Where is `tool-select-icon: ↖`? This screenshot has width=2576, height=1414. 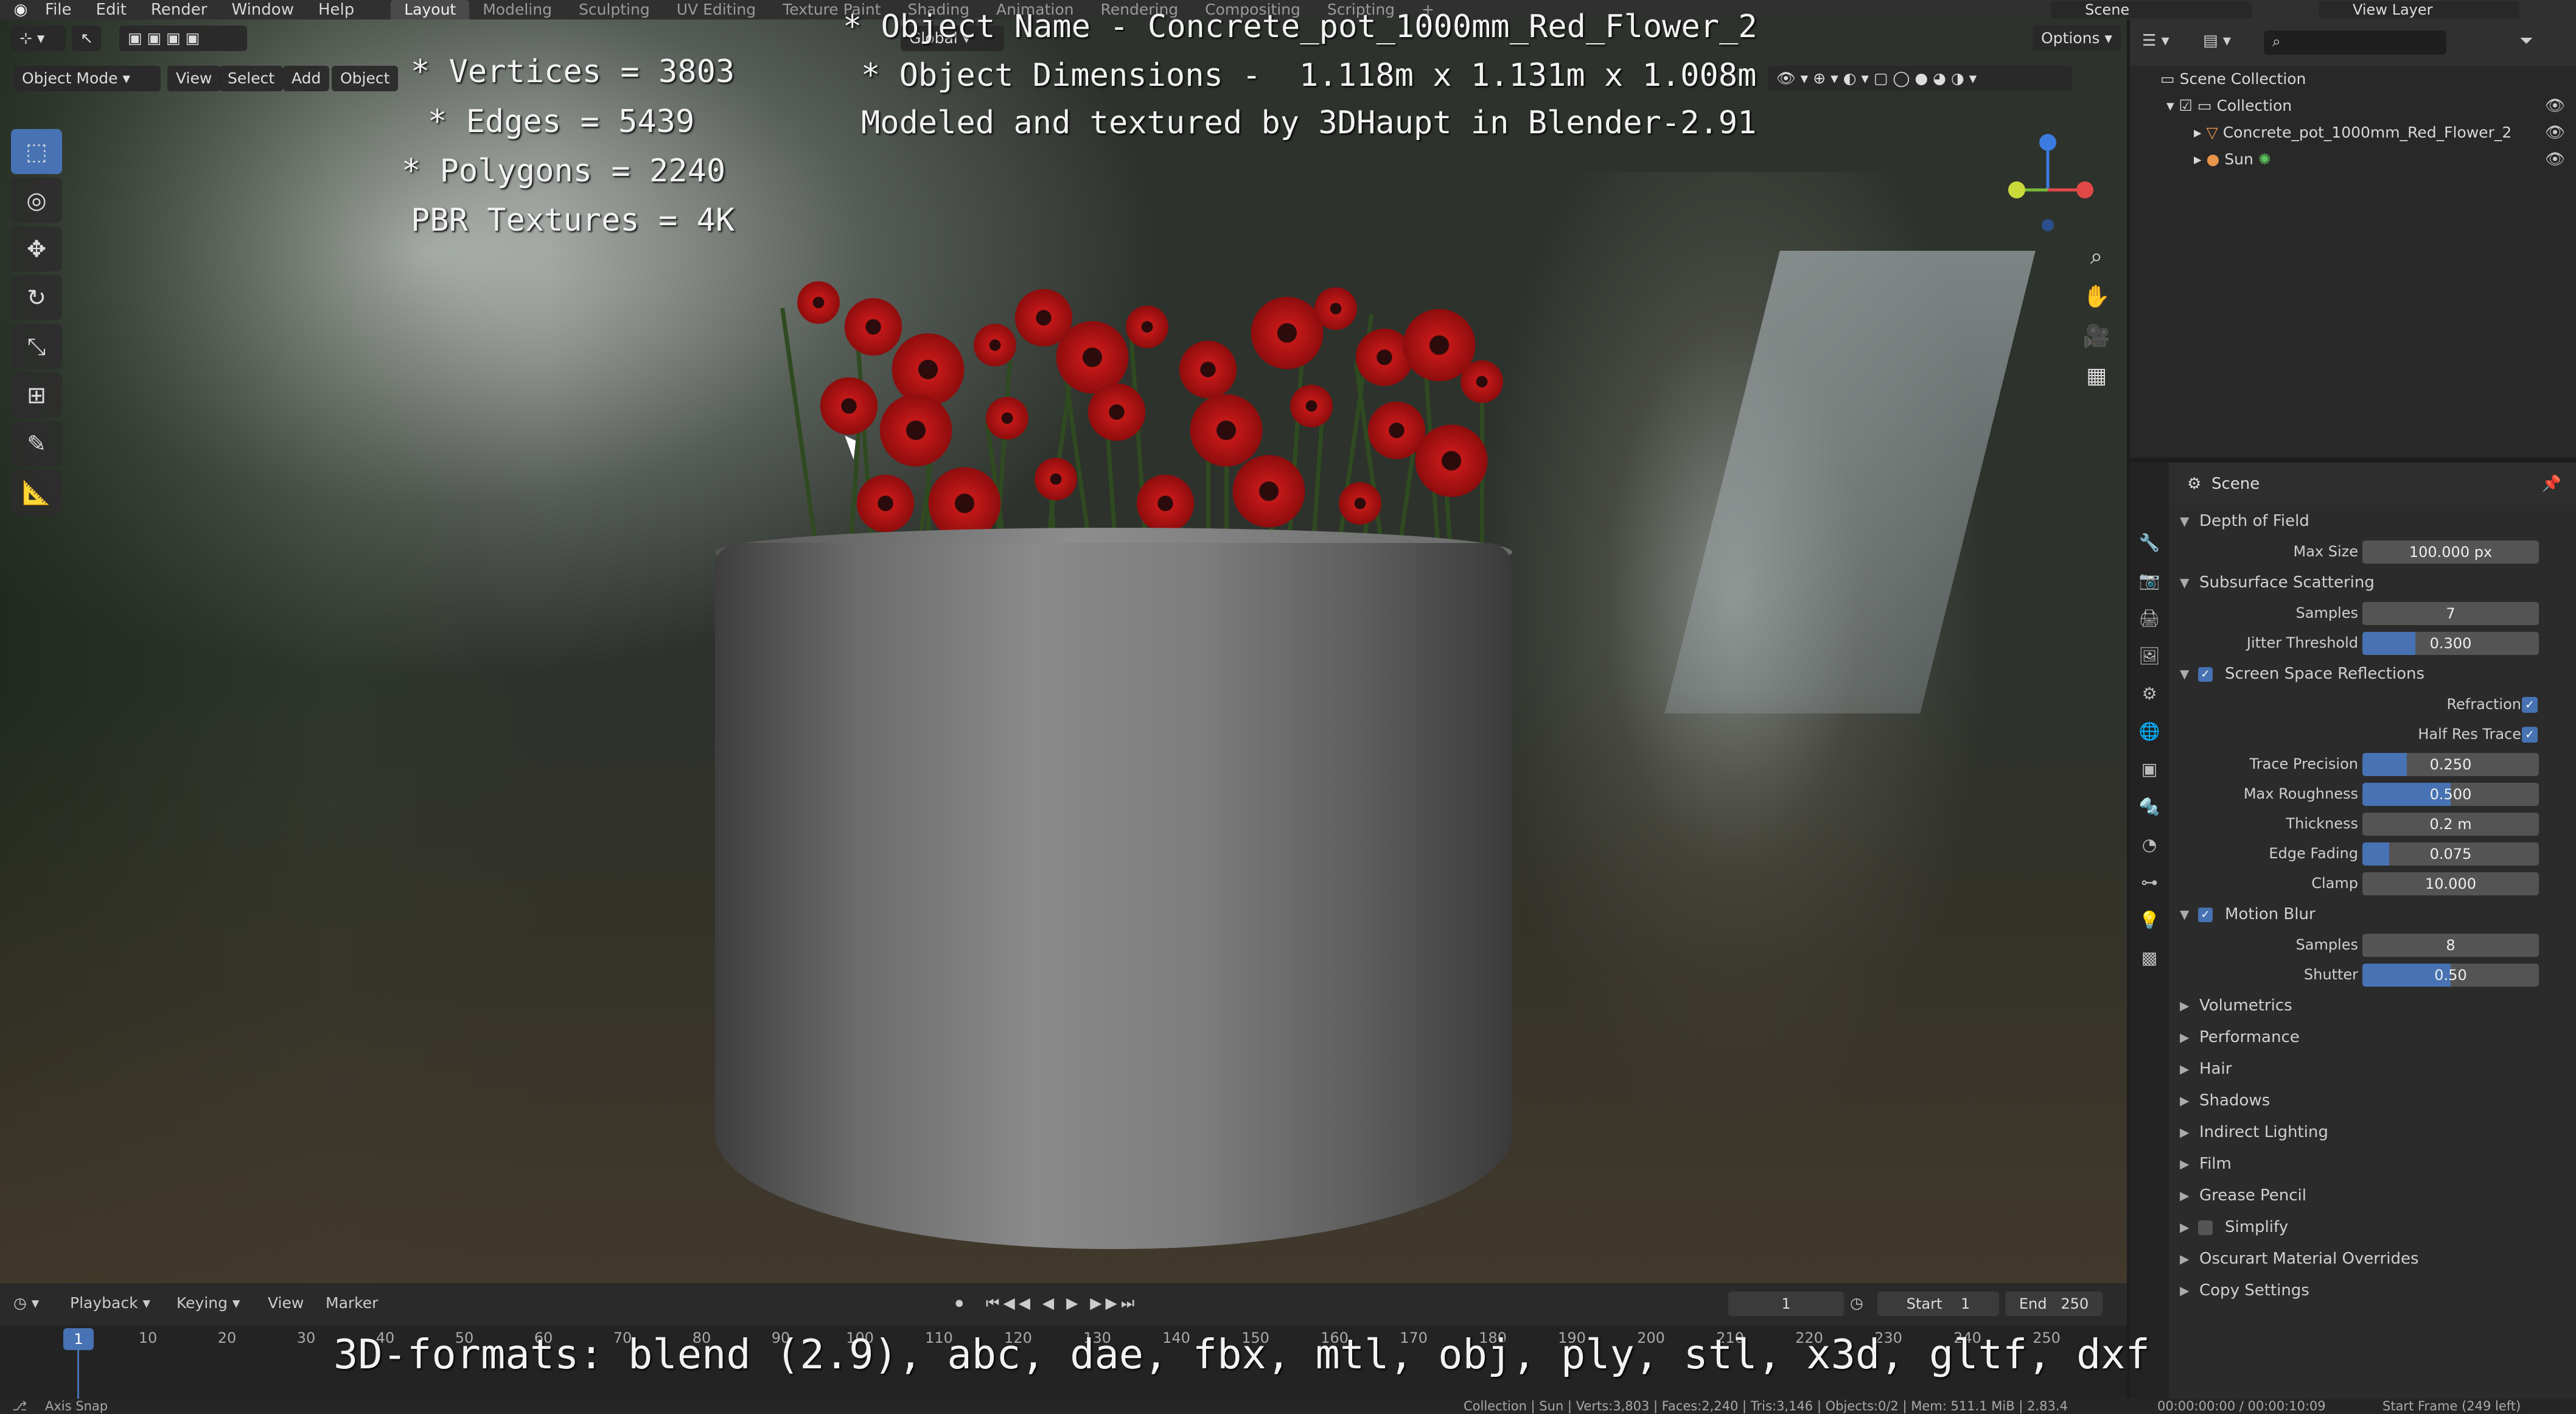
tool-select-icon: ↖ is located at coordinates (87, 38).